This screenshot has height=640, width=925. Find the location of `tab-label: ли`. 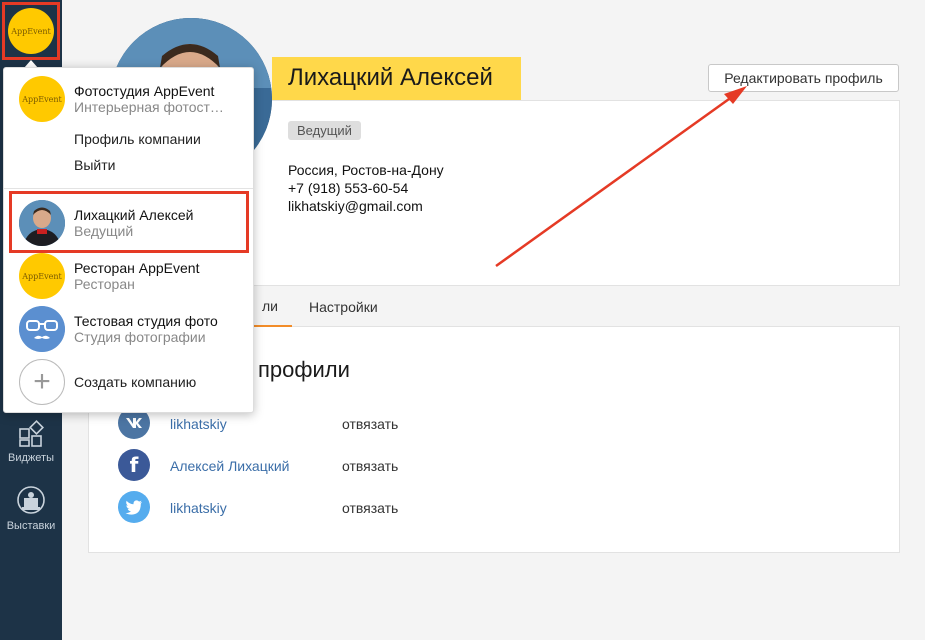

tab-label: ли is located at coordinates (270, 306).